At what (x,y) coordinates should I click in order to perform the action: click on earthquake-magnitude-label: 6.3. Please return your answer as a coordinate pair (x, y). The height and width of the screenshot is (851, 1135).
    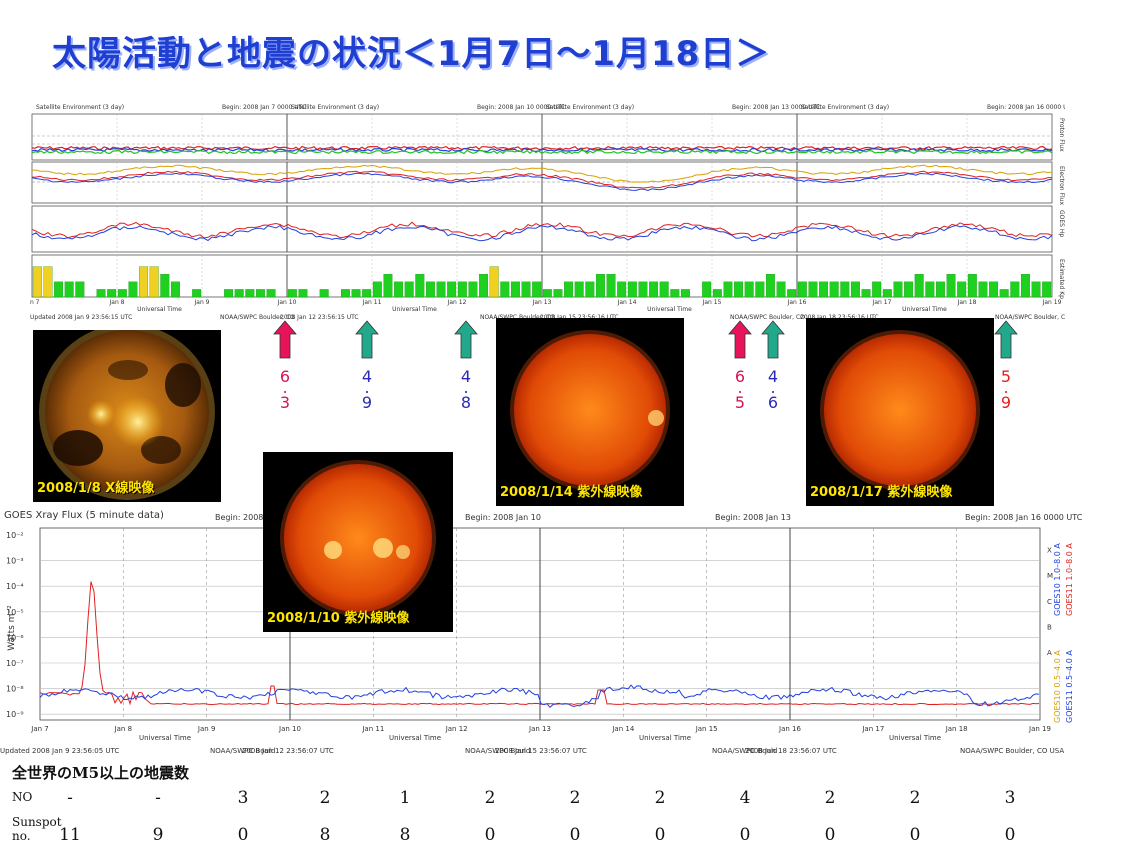
    Looking at the image, I should click on (285, 390).